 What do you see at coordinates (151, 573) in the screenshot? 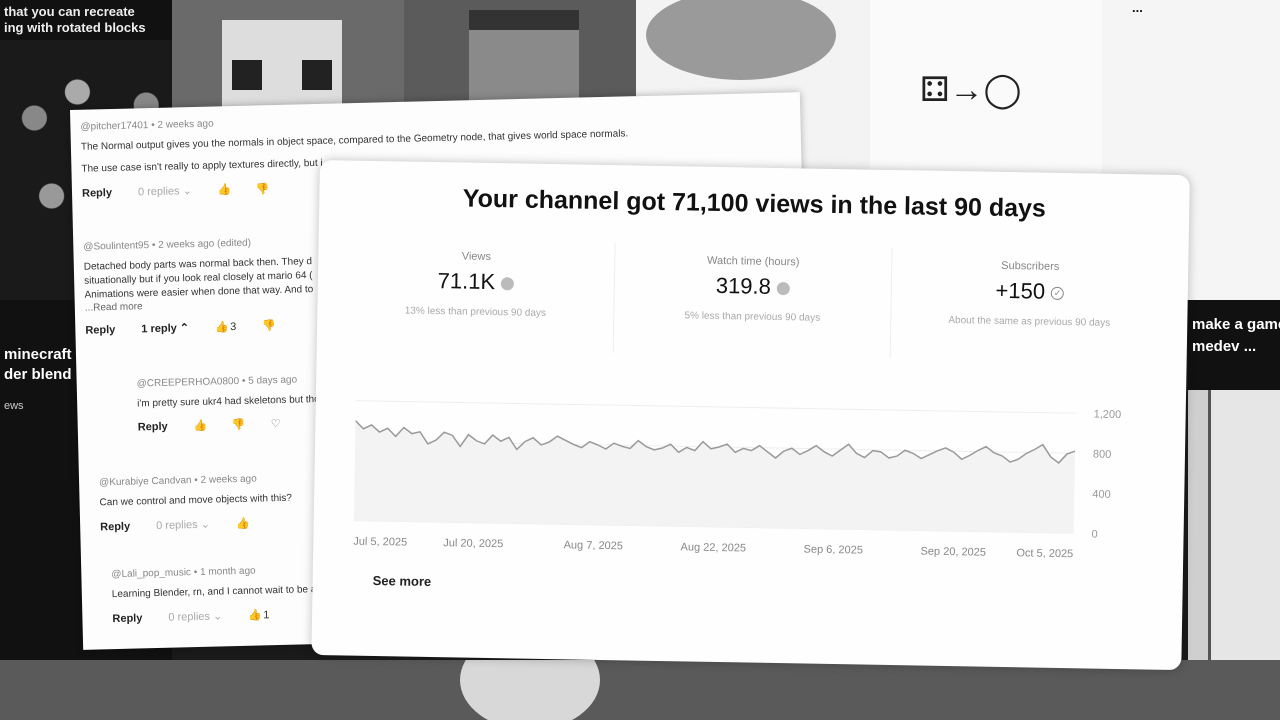
I see `comment-author: @Lali_pop_music` at bounding box center [151, 573].